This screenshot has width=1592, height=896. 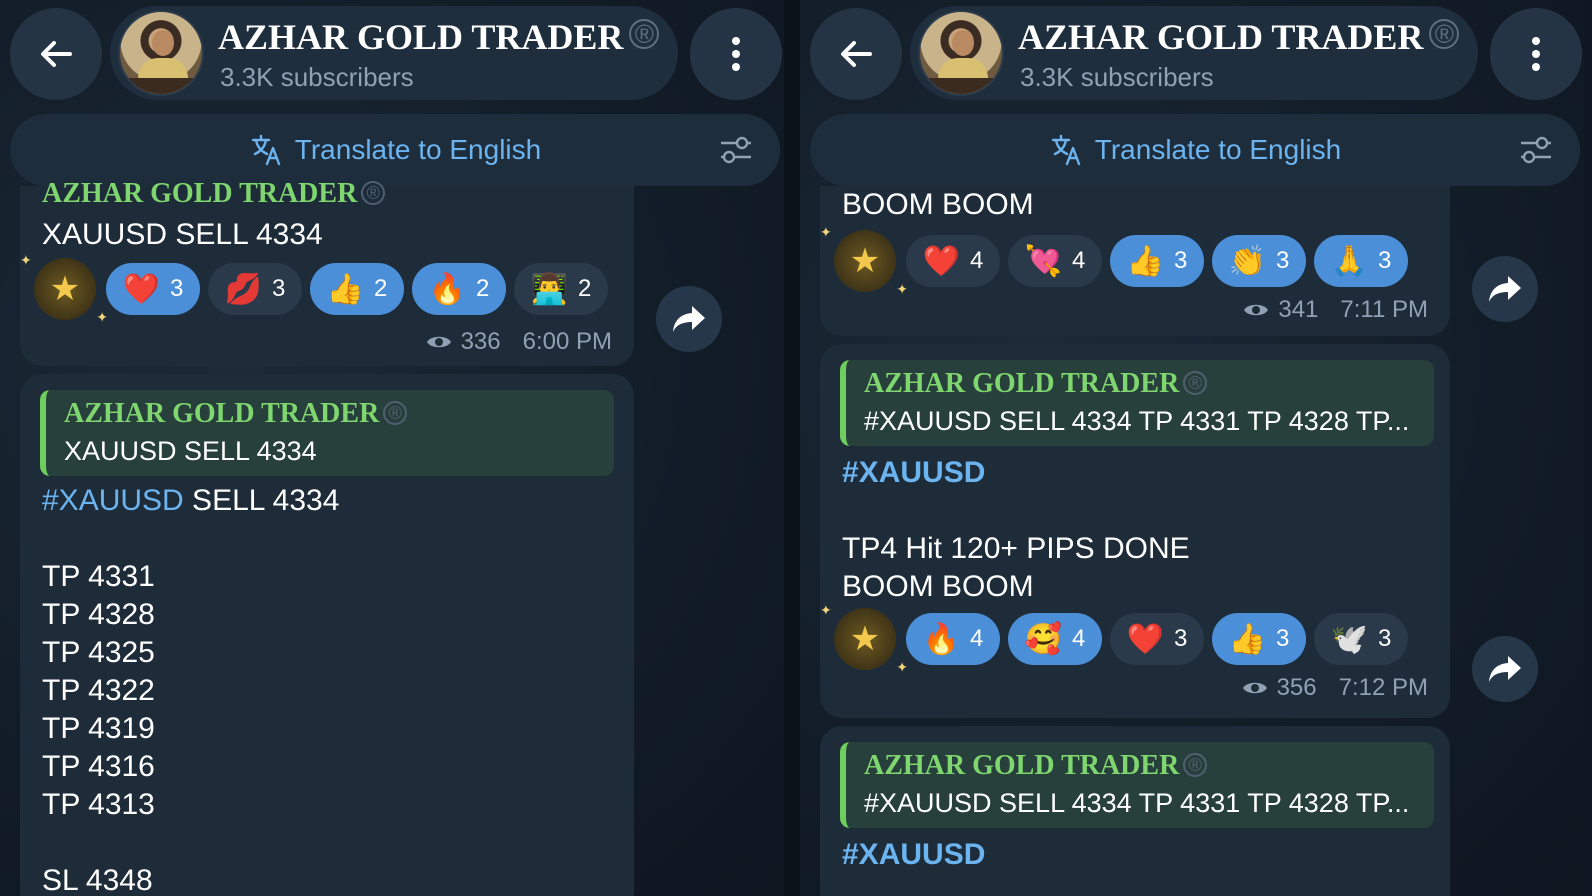 What do you see at coordinates (1383, 687) in the screenshot?
I see `message-time: 7:12 PM` at bounding box center [1383, 687].